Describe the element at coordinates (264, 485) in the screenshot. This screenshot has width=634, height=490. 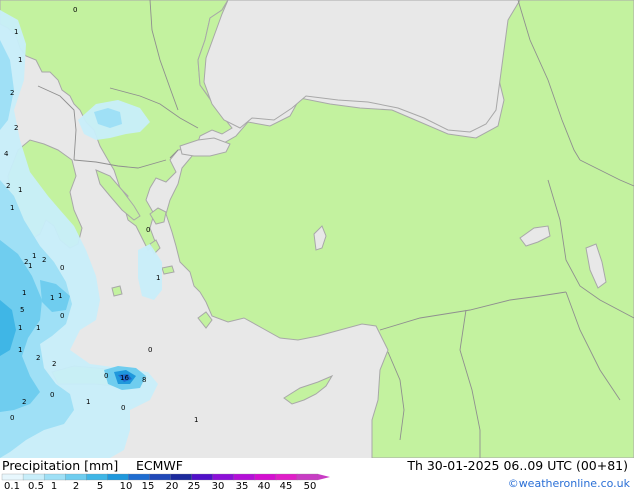
I see `color-scale-tick-label: 40` at that location.